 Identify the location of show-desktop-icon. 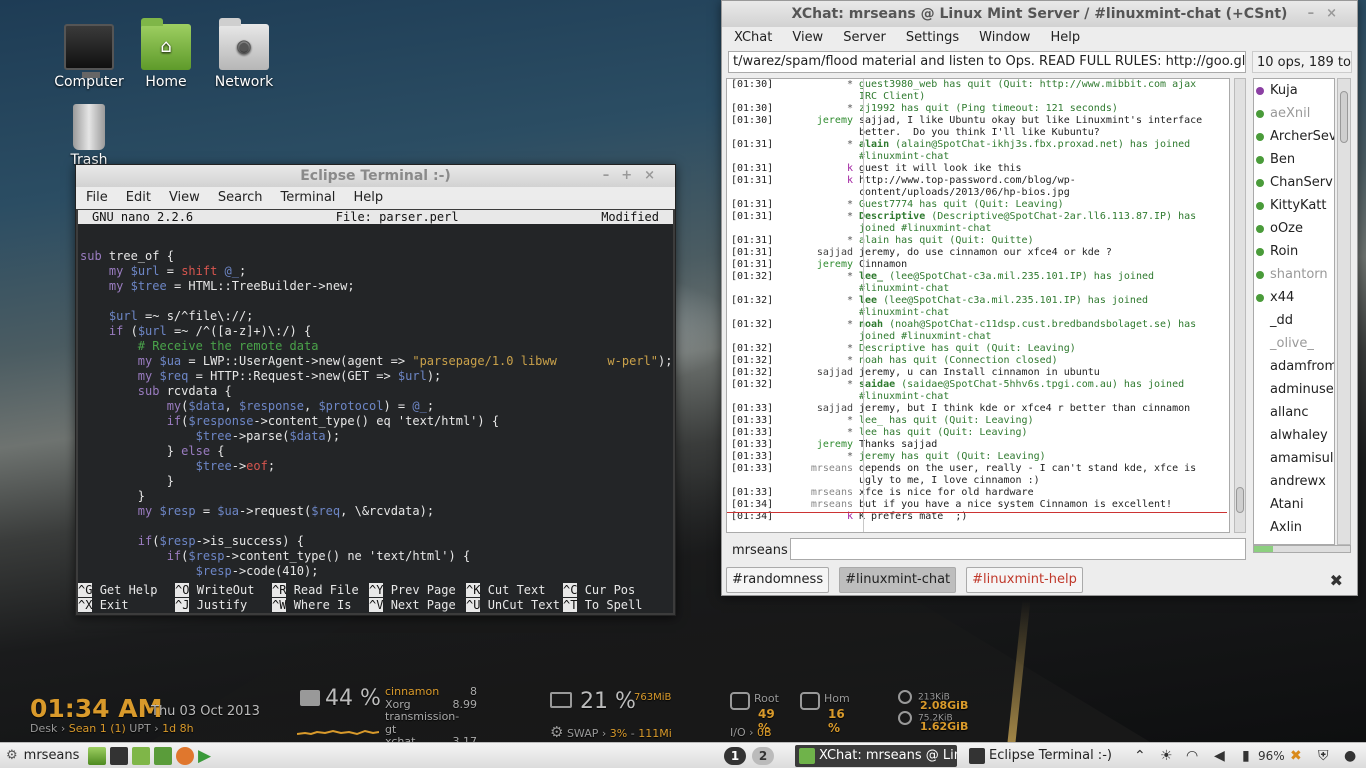
(97, 756).